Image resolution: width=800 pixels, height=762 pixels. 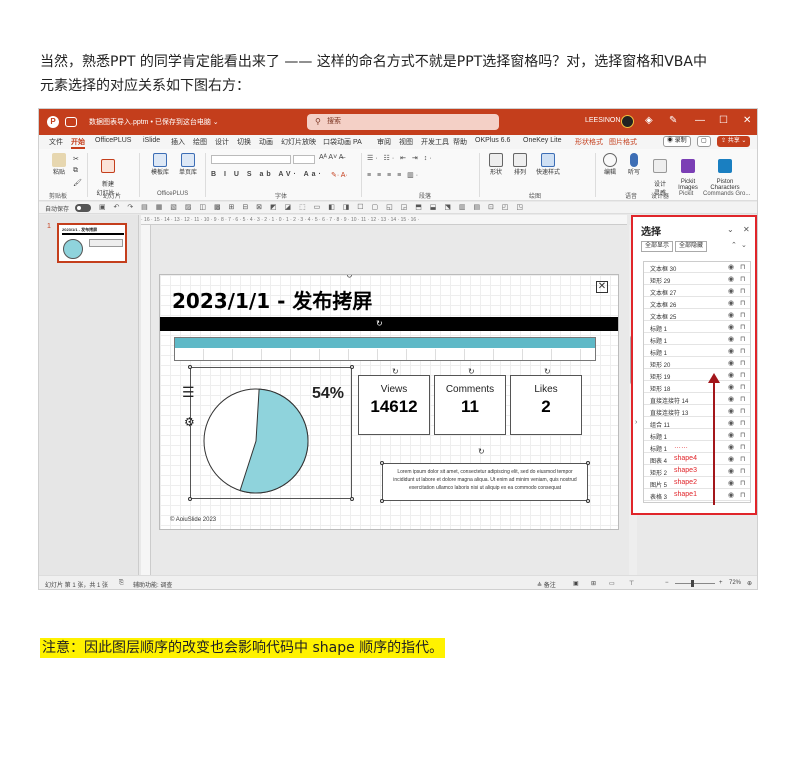 What do you see at coordinates (244, 142) in the screenshot?
I see `tab-transitions: 切换` at bounding box center [244, 142].